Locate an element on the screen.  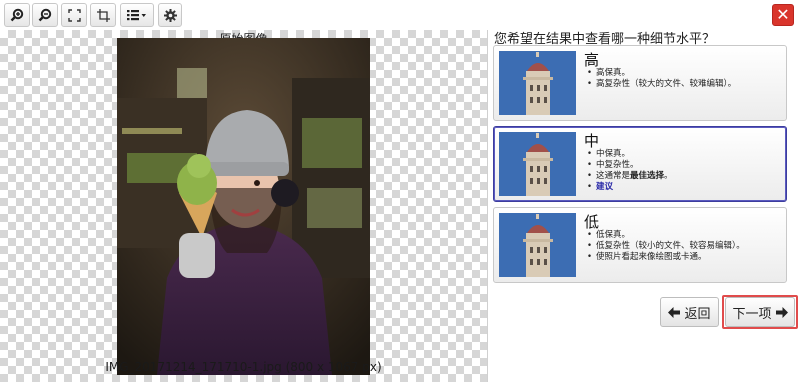
option-low: 低 低保真。 低复杂性（较小的文件、较容易编辑）。 使照片看起来像绘图或卡通。 is located at coordinates (640, 245).